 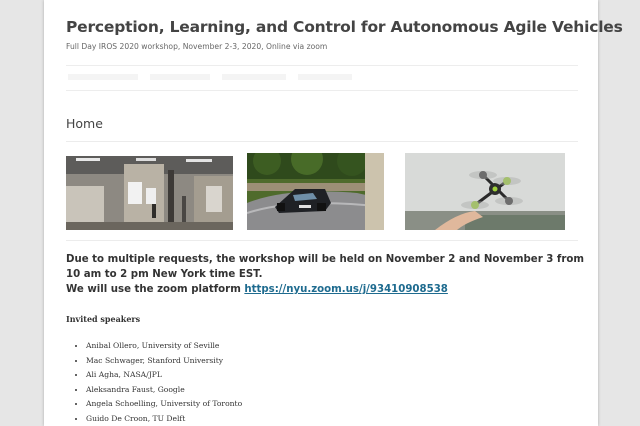 I want to click on navigation-bar, so click(x=322, y=78).